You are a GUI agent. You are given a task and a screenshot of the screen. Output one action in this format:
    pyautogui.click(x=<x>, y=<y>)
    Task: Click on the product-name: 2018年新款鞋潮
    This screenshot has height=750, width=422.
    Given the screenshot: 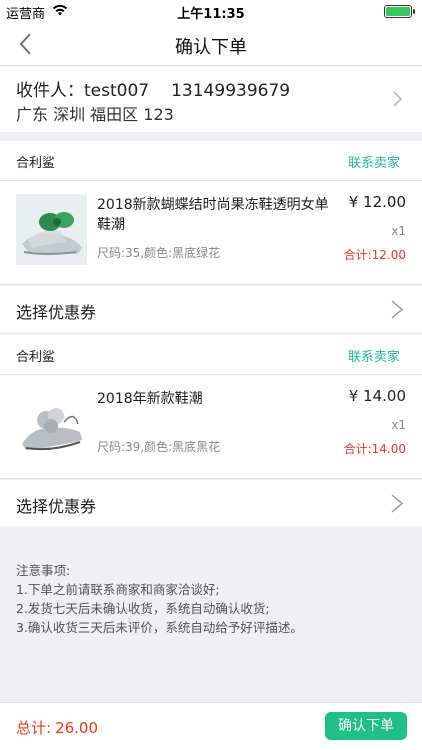 What is the action you would take?
    pyautogui.click(x=150, y=399)
    